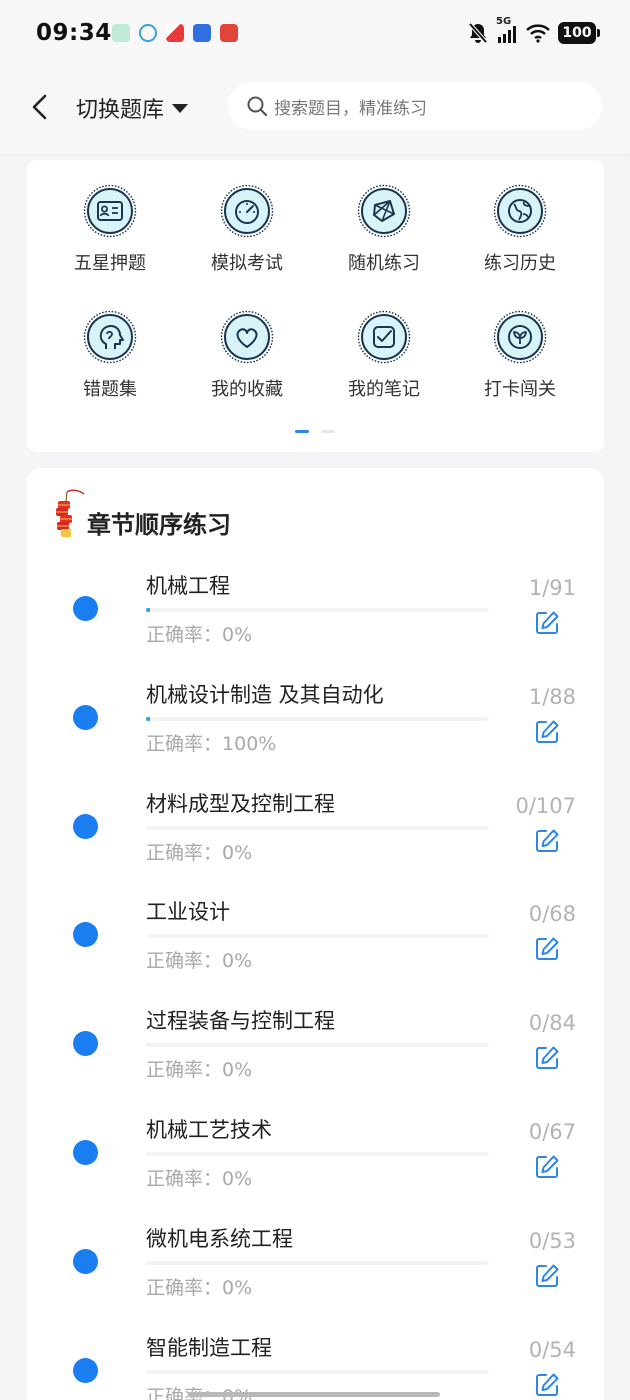 The height and width of the screenshot is (1400, 630). What do you see at coordinates (507, 29) in the screenshot?
I see `cell-signal-icon: 5G` at bounding box center [507, 29].